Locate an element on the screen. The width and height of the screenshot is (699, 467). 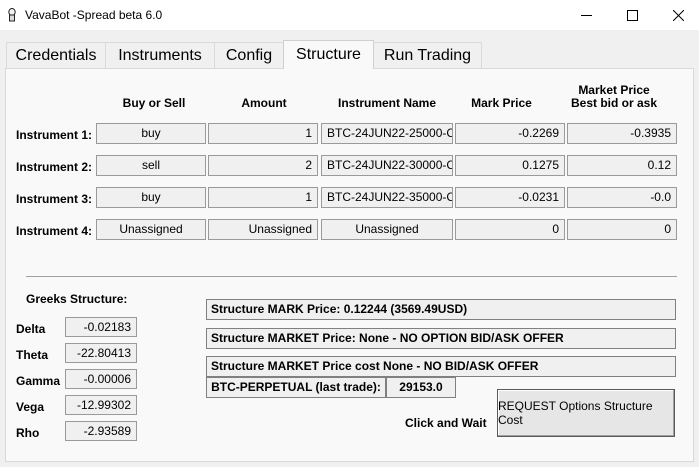
app-icon is located at coordinates (12, 15).